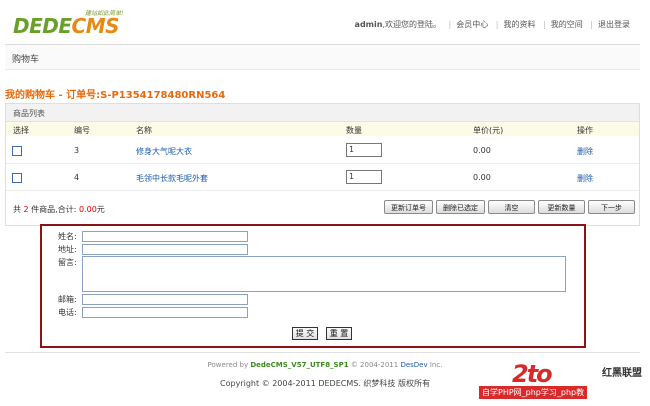  Describe the element at coordinates (115, 95) in the screenshot. I see `cart-title: 我的购物车 - 订单号:S-P1354178480RN564` at that location.